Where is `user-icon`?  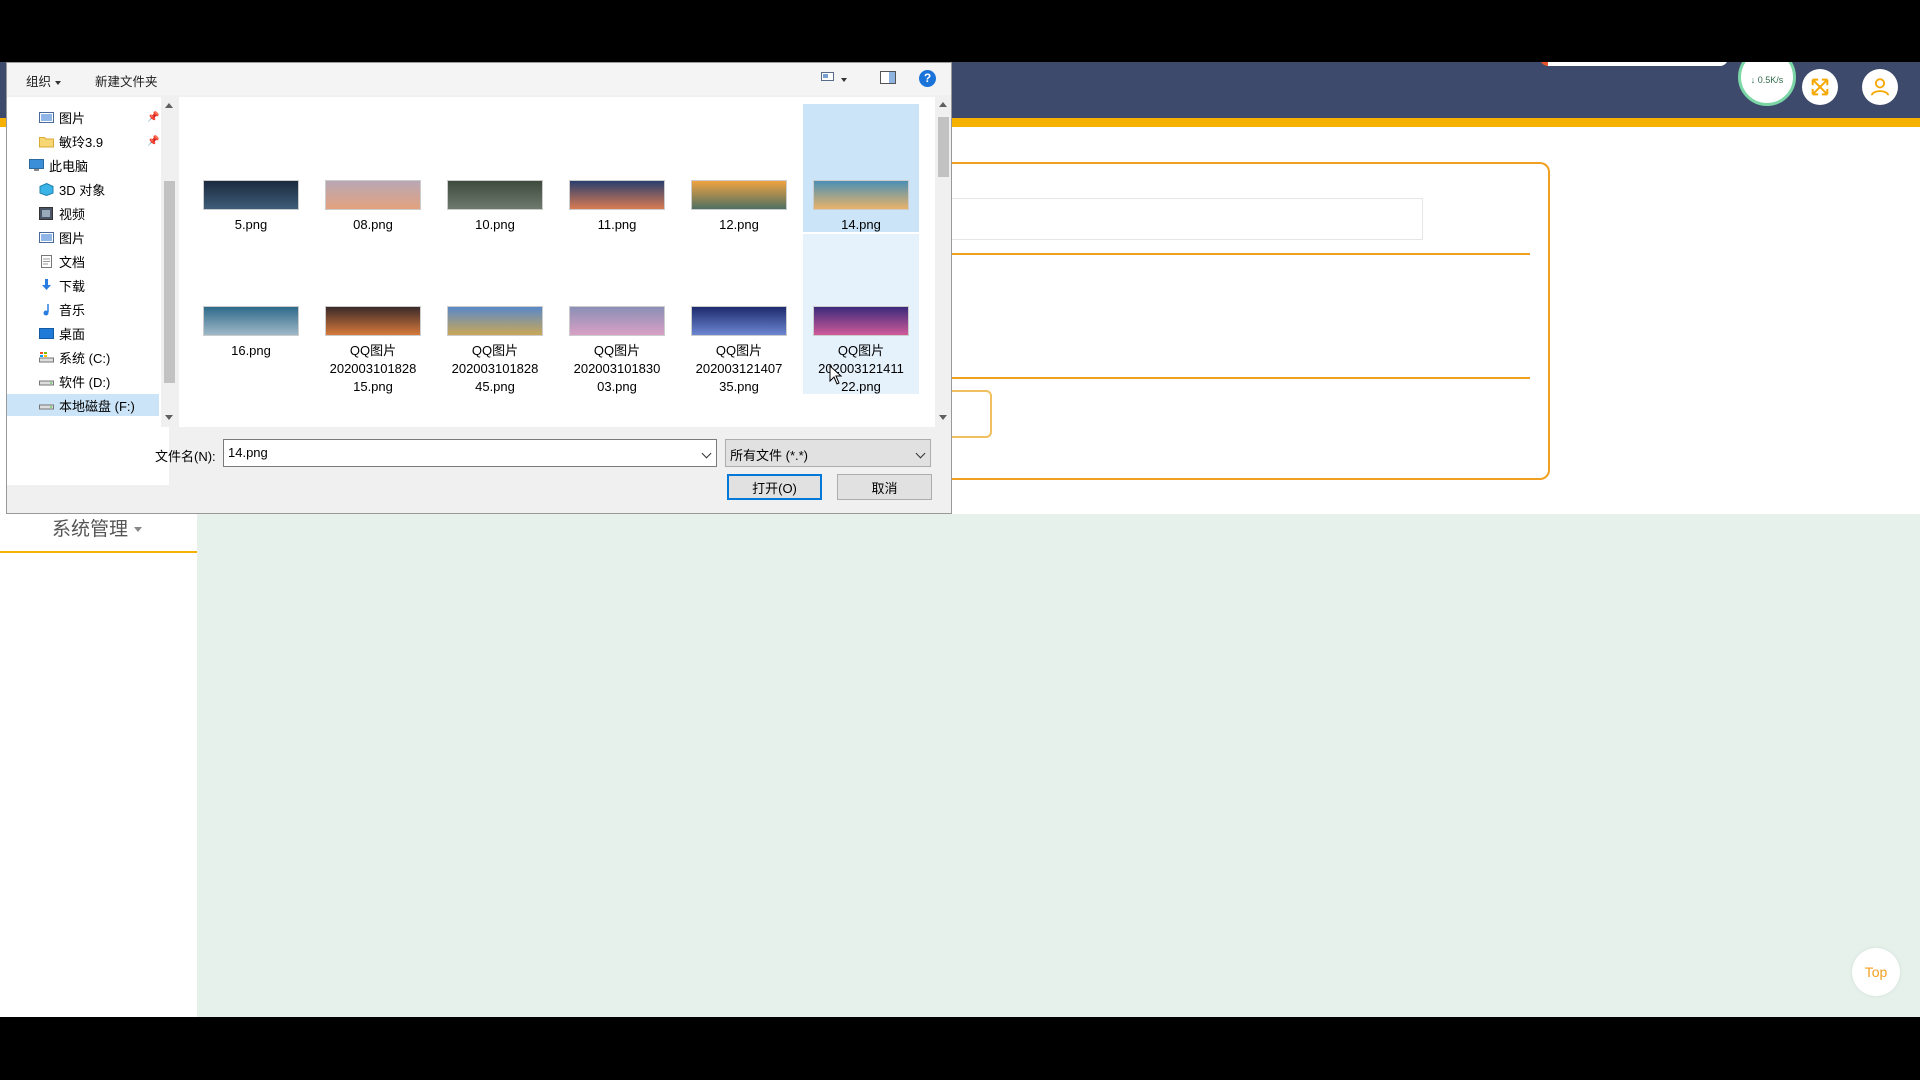
user-icon is located at coordinates (1880, 87).